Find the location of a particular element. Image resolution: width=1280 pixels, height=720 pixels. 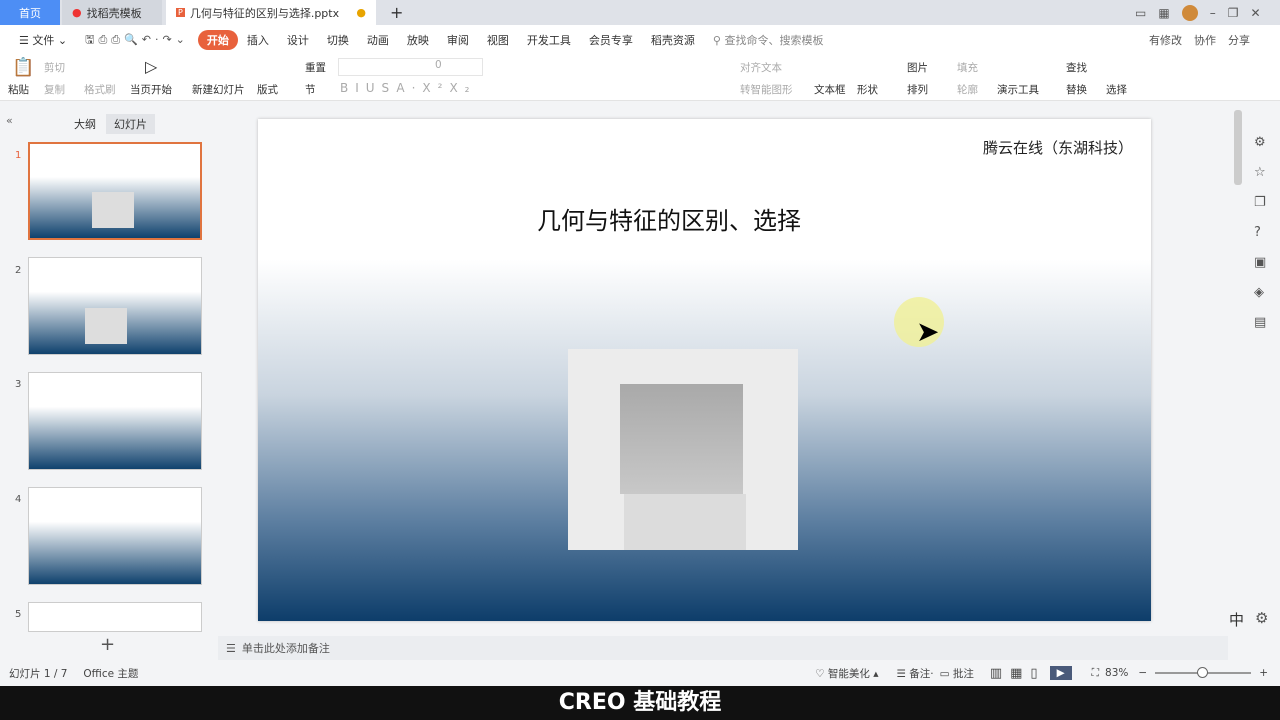

collapse-icon: « is located at coordinates (9, 120).